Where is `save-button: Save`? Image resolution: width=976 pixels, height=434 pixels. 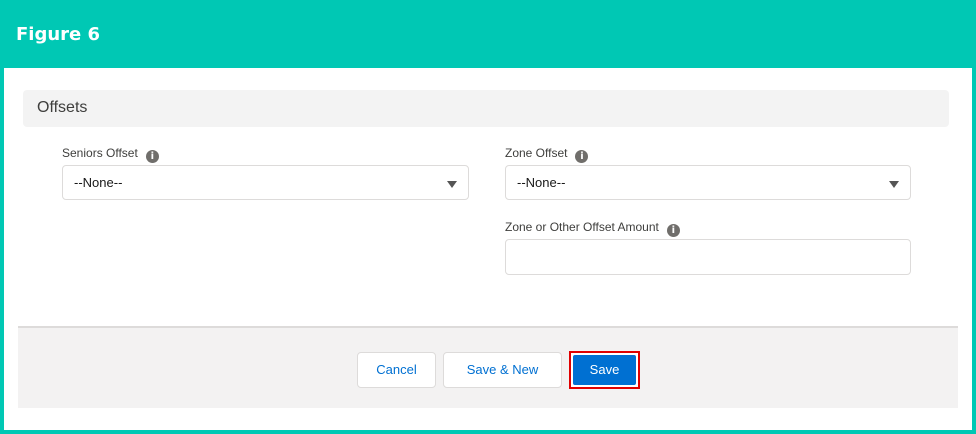
save-button: Save is located at coordinates (604, 370).